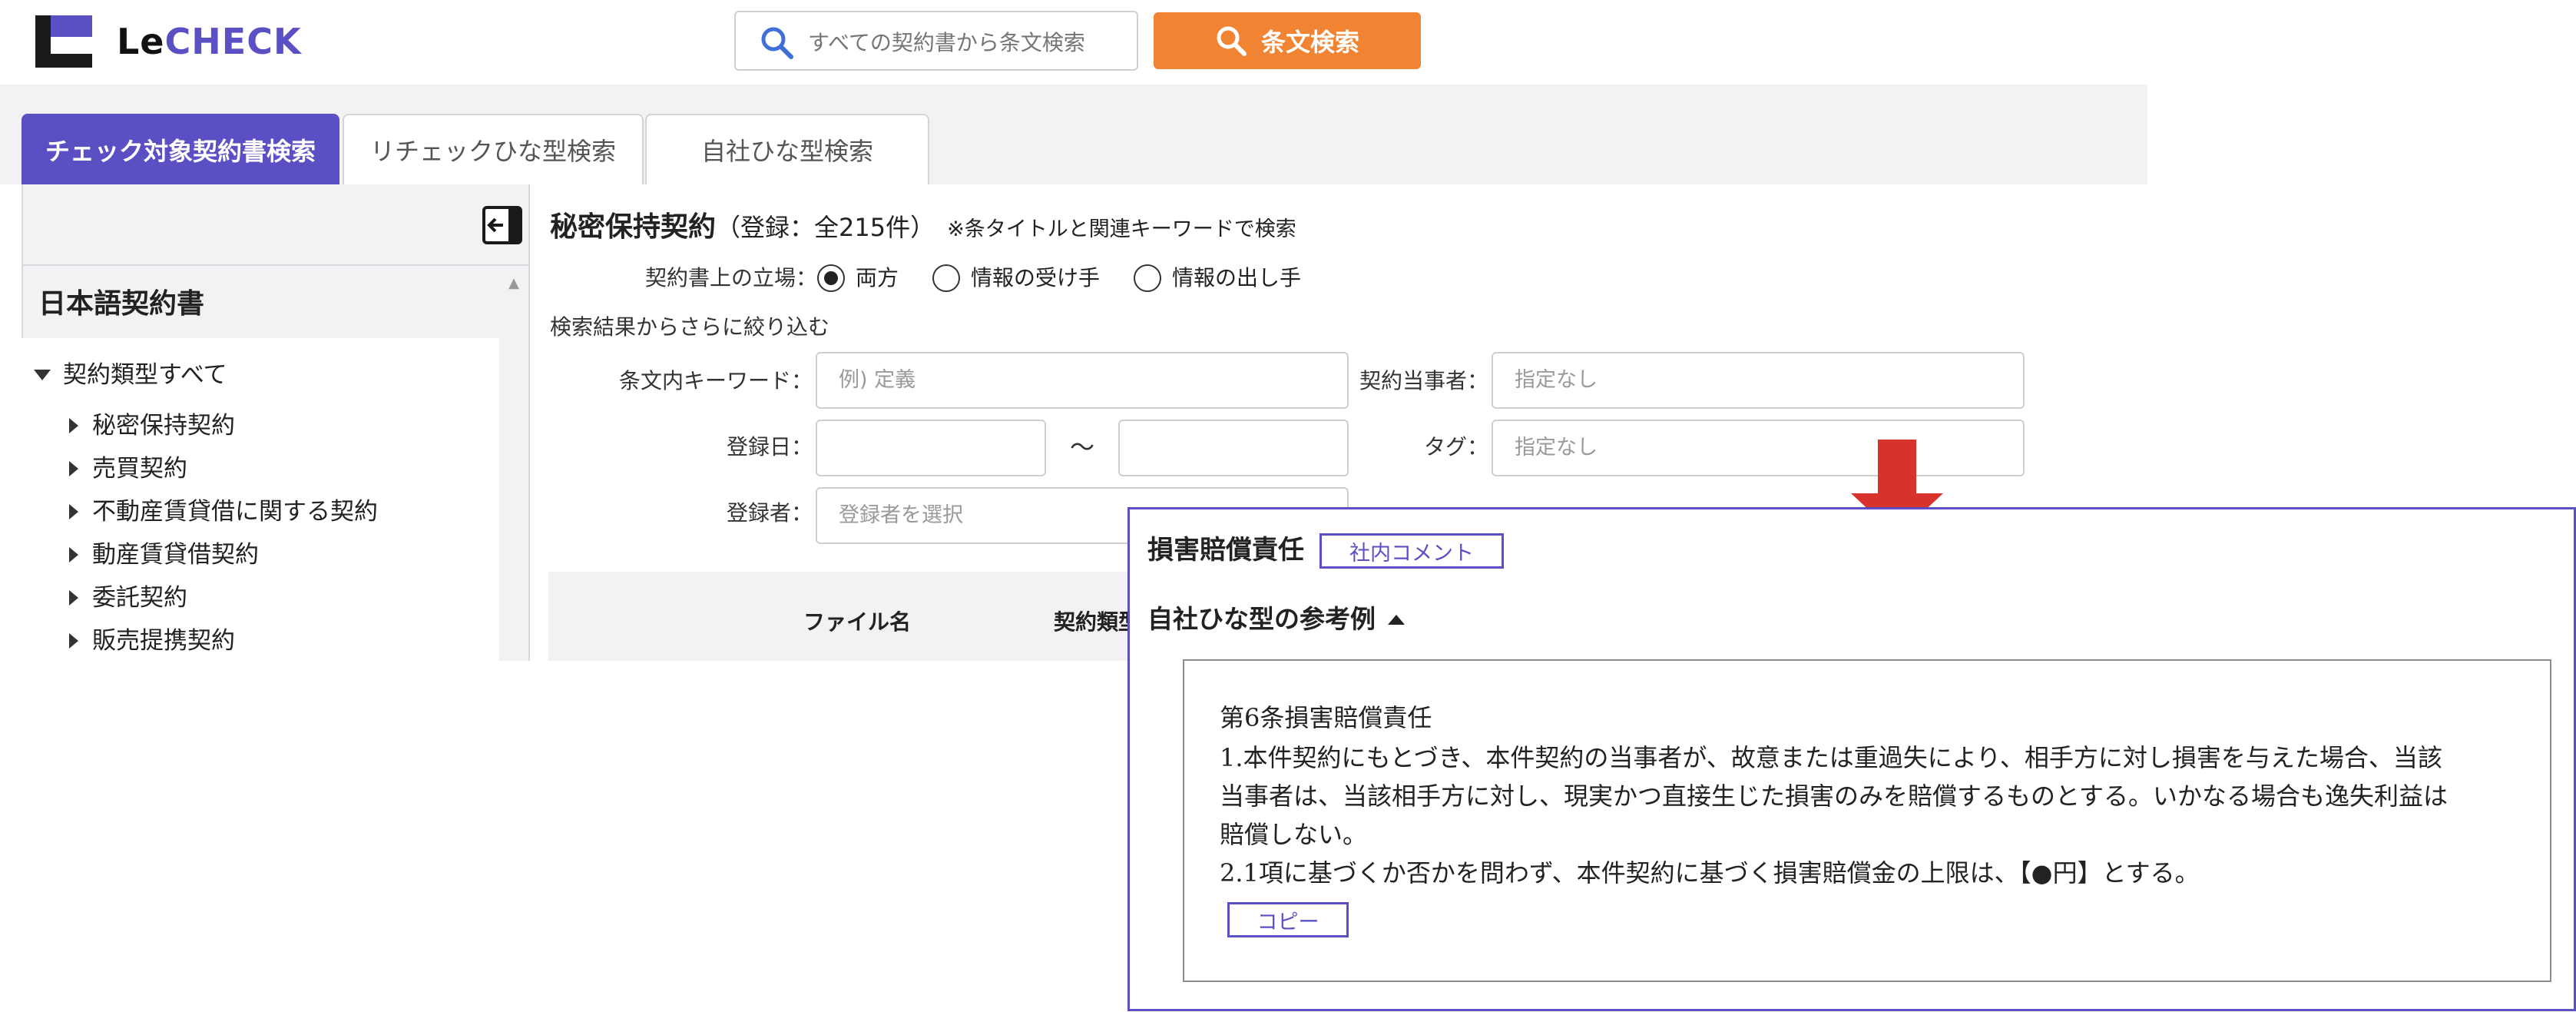  What do you see at coordinates (163, 426) in the screenshot?
I see `tree-item-label: 秘密保持契約` at bounding box center [163, 426].